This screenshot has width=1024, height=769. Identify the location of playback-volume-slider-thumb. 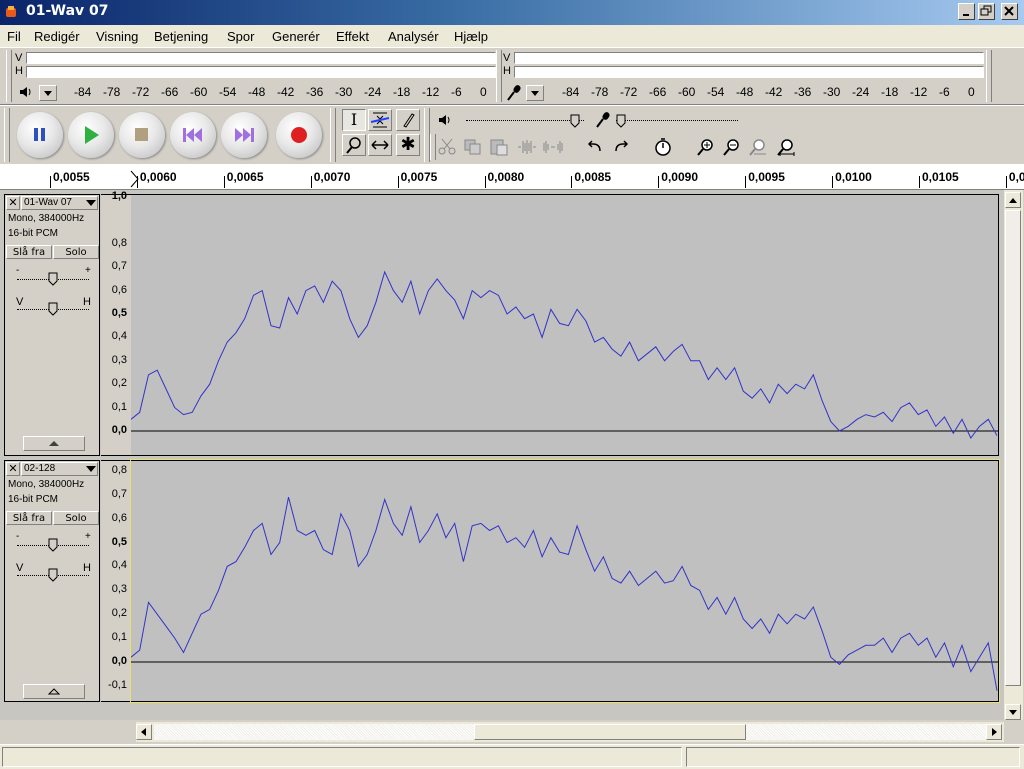
(575, 121).